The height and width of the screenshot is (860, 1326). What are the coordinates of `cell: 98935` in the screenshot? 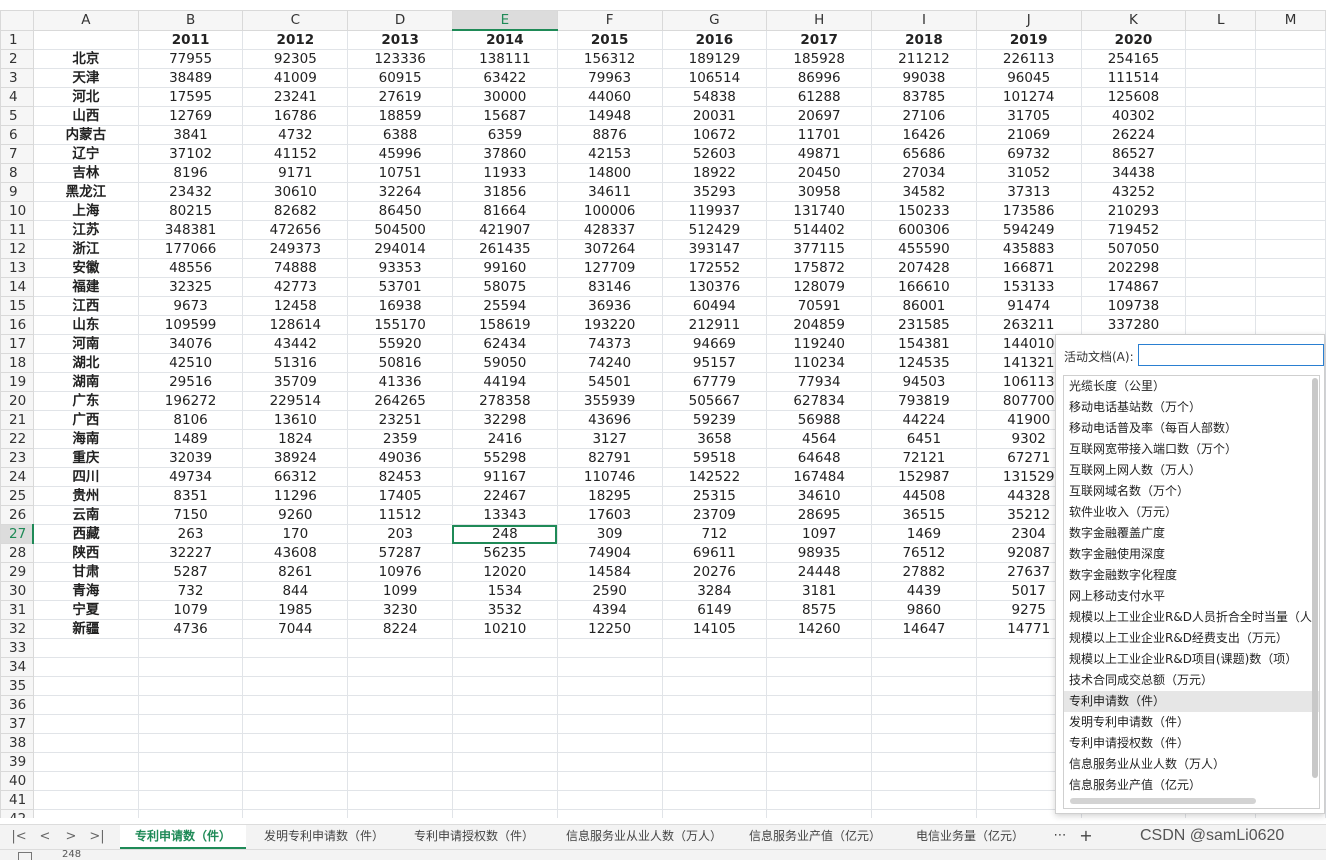 It's located at (819, 553).